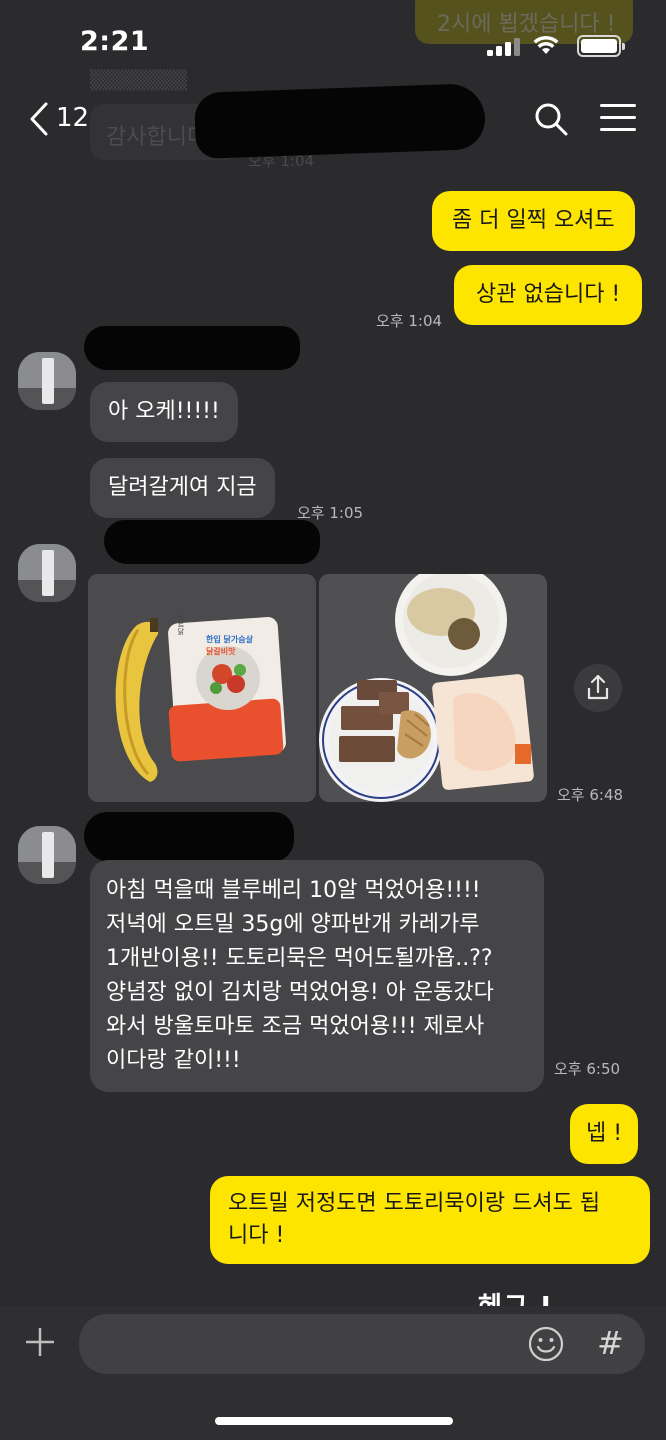 The width and height of the screenshot is (666, 1440). What do you see at coordinates (548, 295) in the screenshot?
I see `message-bubble-me: 상관 없습니다 !` at bounding box center [548, 295].